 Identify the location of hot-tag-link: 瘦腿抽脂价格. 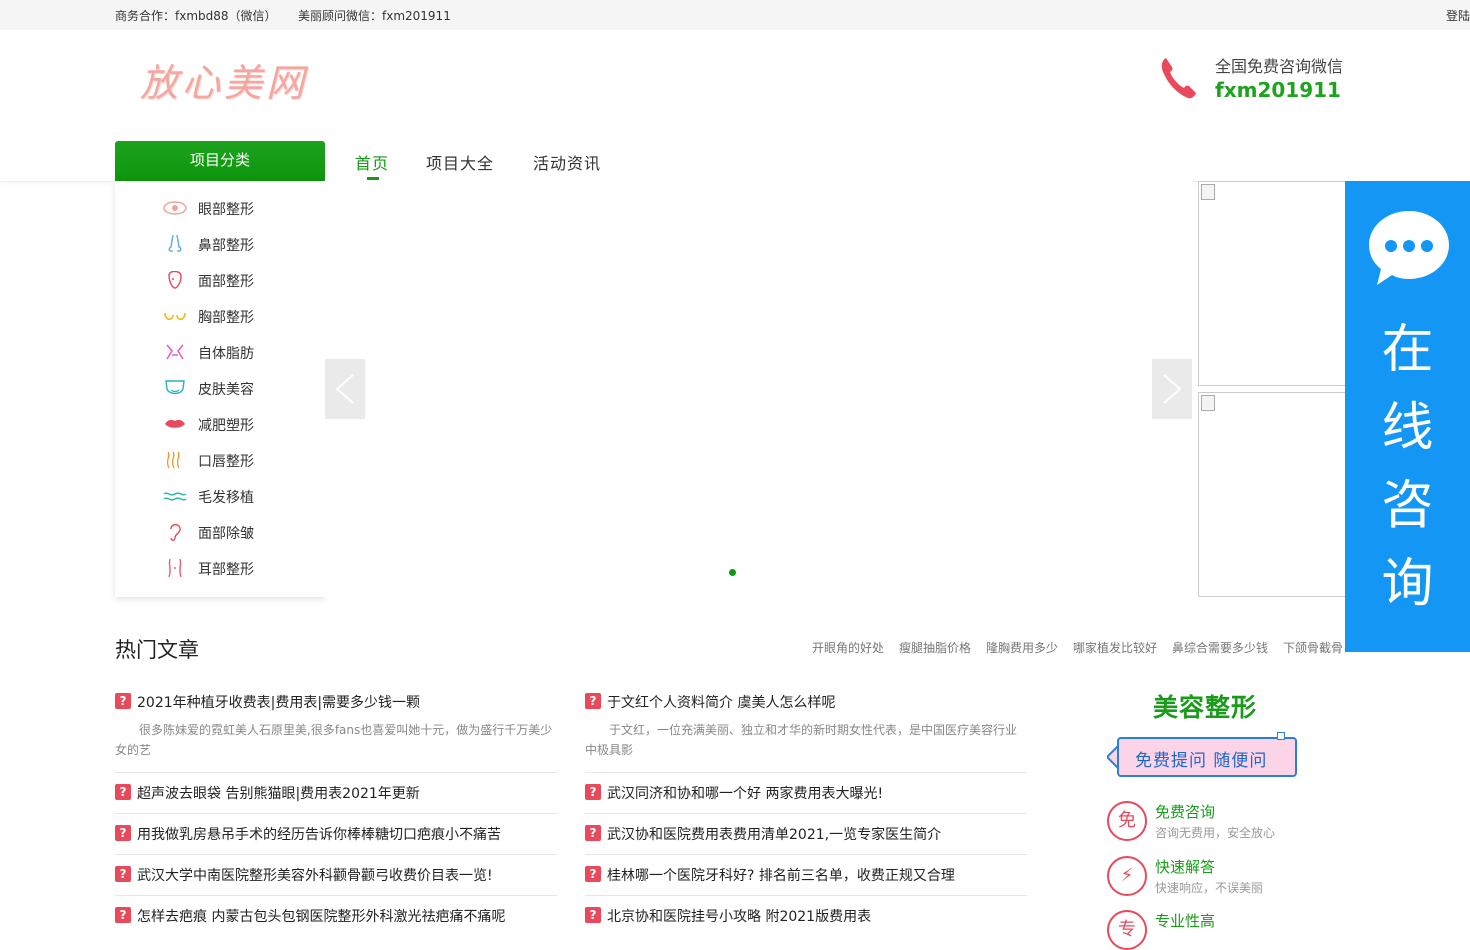
(935, 647).